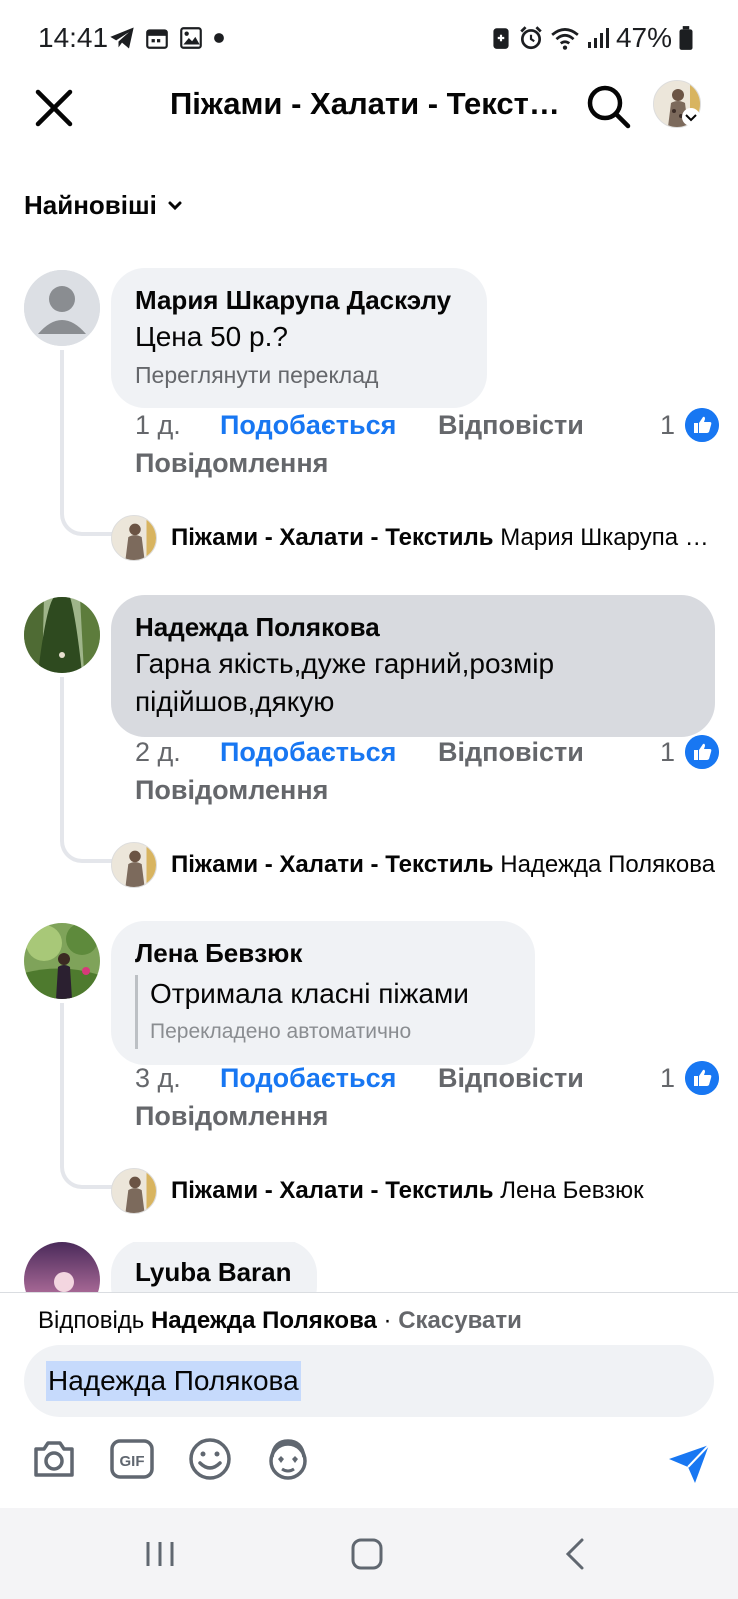 The image size is (738, 1599). What do you see at coordinates (299, 300) in the screenshot?
I see `comment-author: Мария Шкарупа Даскэлу` at bounding box center [299, 300].